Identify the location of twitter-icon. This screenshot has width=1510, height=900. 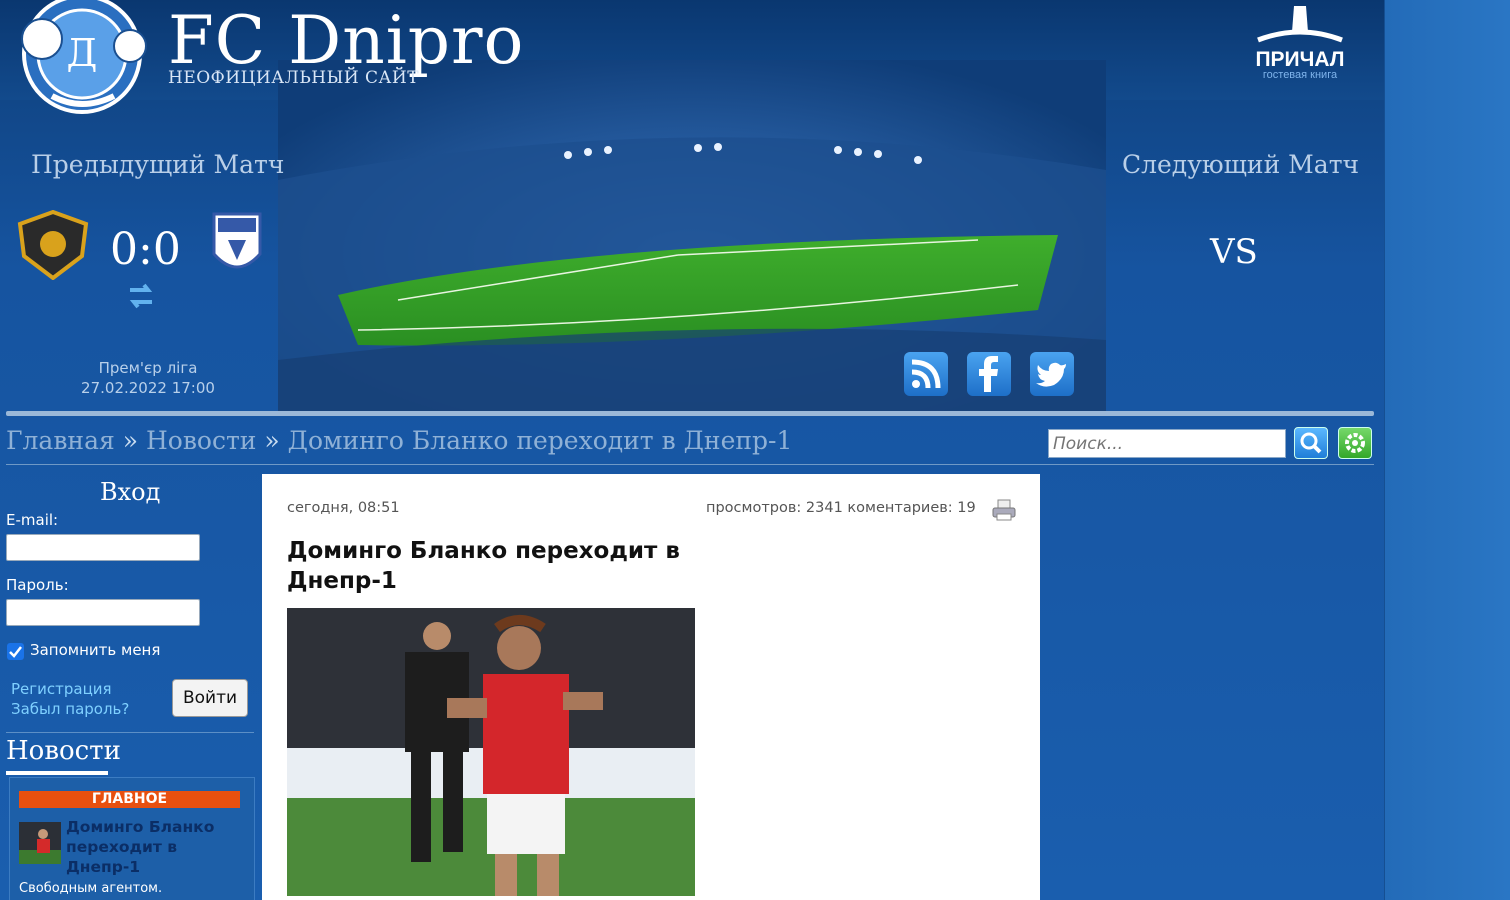
(1052, 374).